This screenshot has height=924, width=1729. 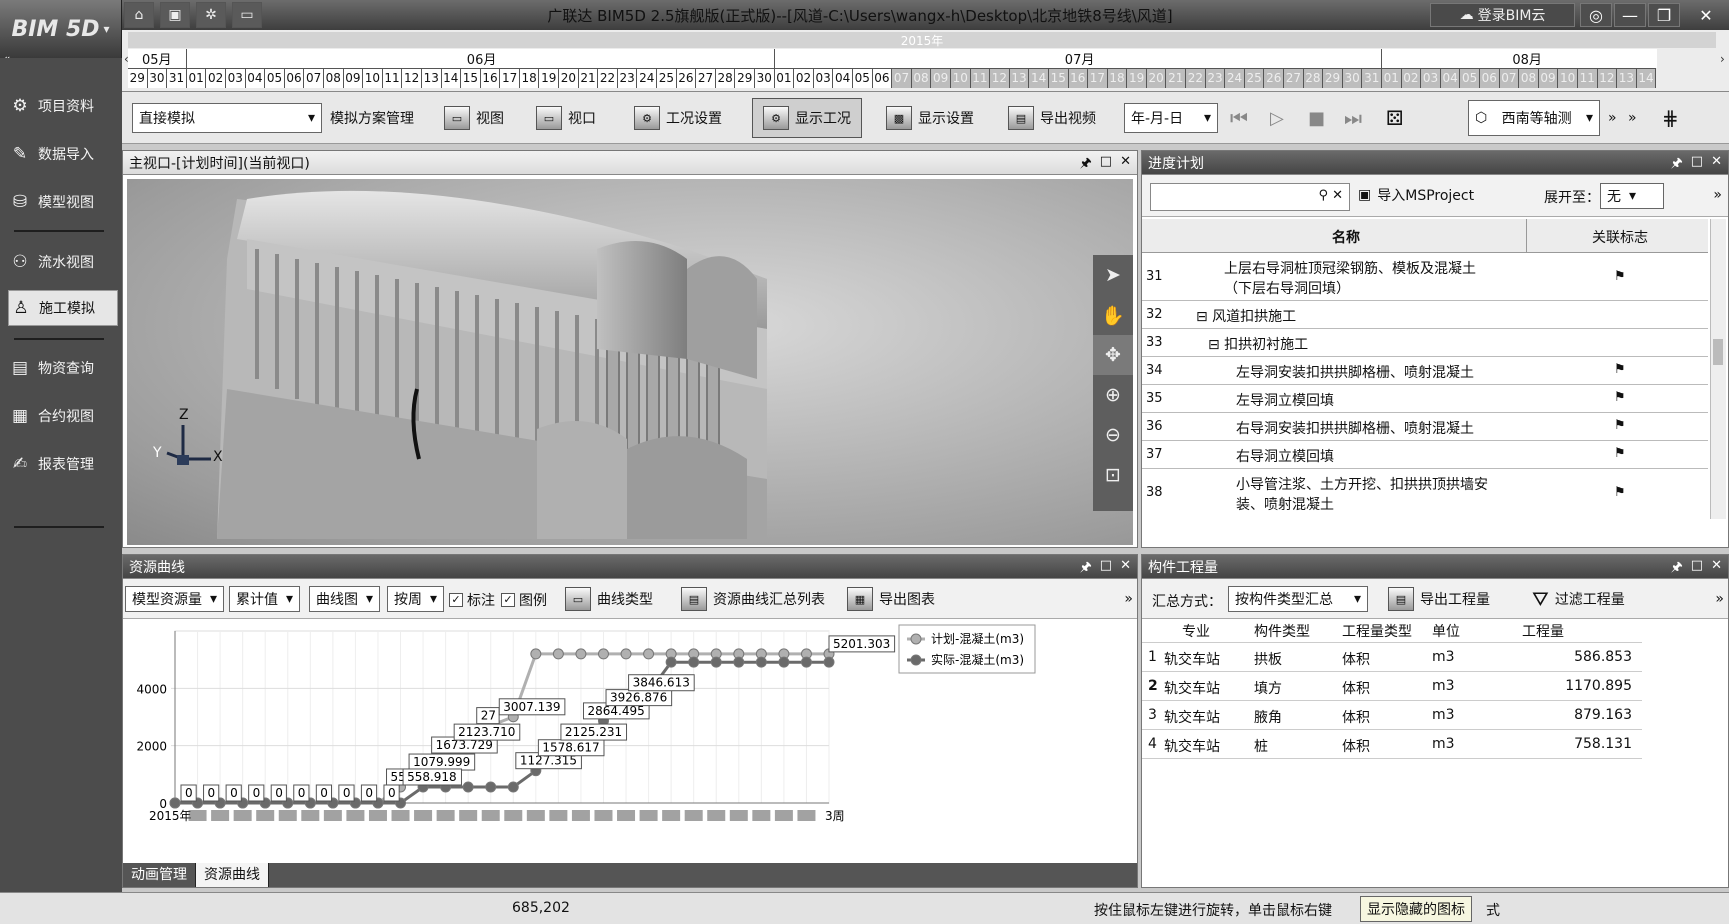 I want to click on schedule-row: 38 小导管注浆、土方开挖、扣拱拱顶拱墙安 装、喷射混凝土 ⚑, so click(x=1425, y=493).